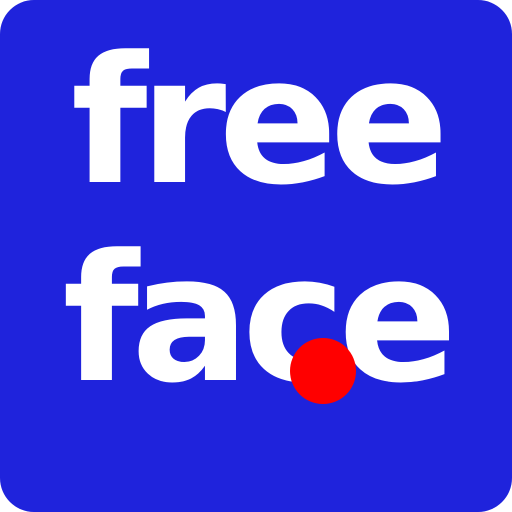 This screenshot has height=512, width=512. I want to click on red-dot-icon, so click(323, 371).